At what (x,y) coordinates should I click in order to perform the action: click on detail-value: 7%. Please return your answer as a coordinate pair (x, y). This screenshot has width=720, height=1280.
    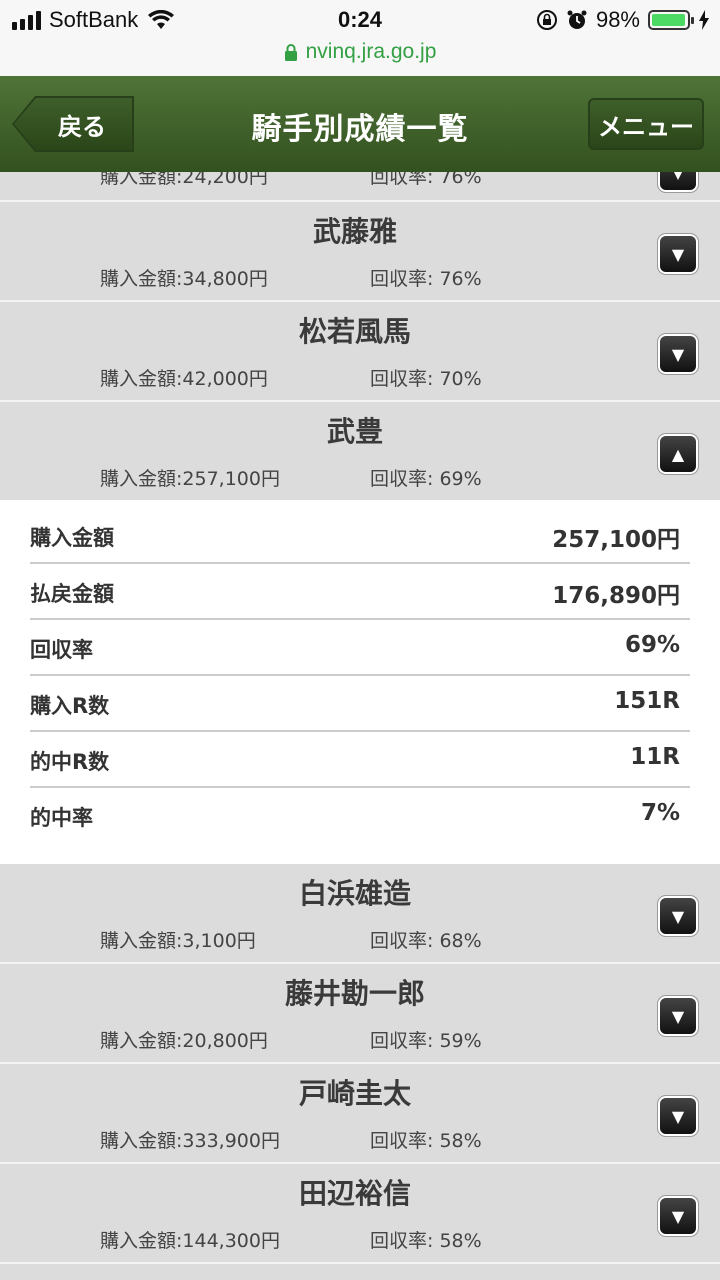
    Looking at the image, I should click on (660, 813).